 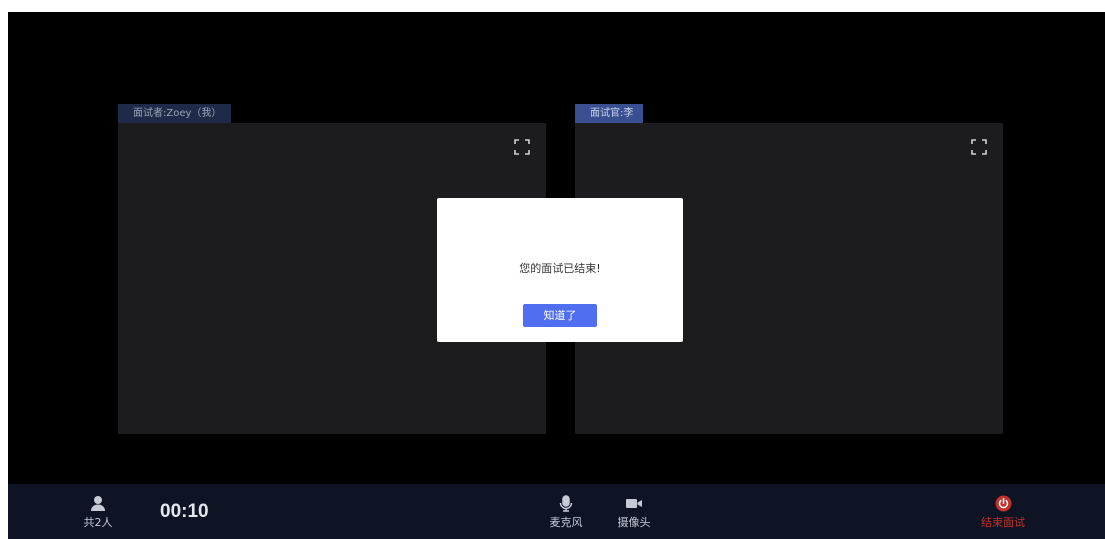 I want to click on microphone-button: 麦克风, so click(x=566, y=512).